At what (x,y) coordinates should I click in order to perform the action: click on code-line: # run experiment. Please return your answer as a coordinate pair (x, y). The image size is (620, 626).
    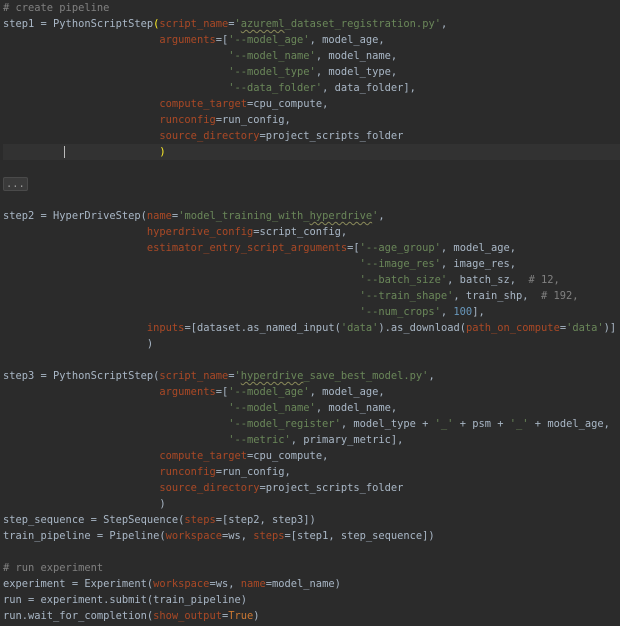
    Looking at the image, I should click on (311, 568).